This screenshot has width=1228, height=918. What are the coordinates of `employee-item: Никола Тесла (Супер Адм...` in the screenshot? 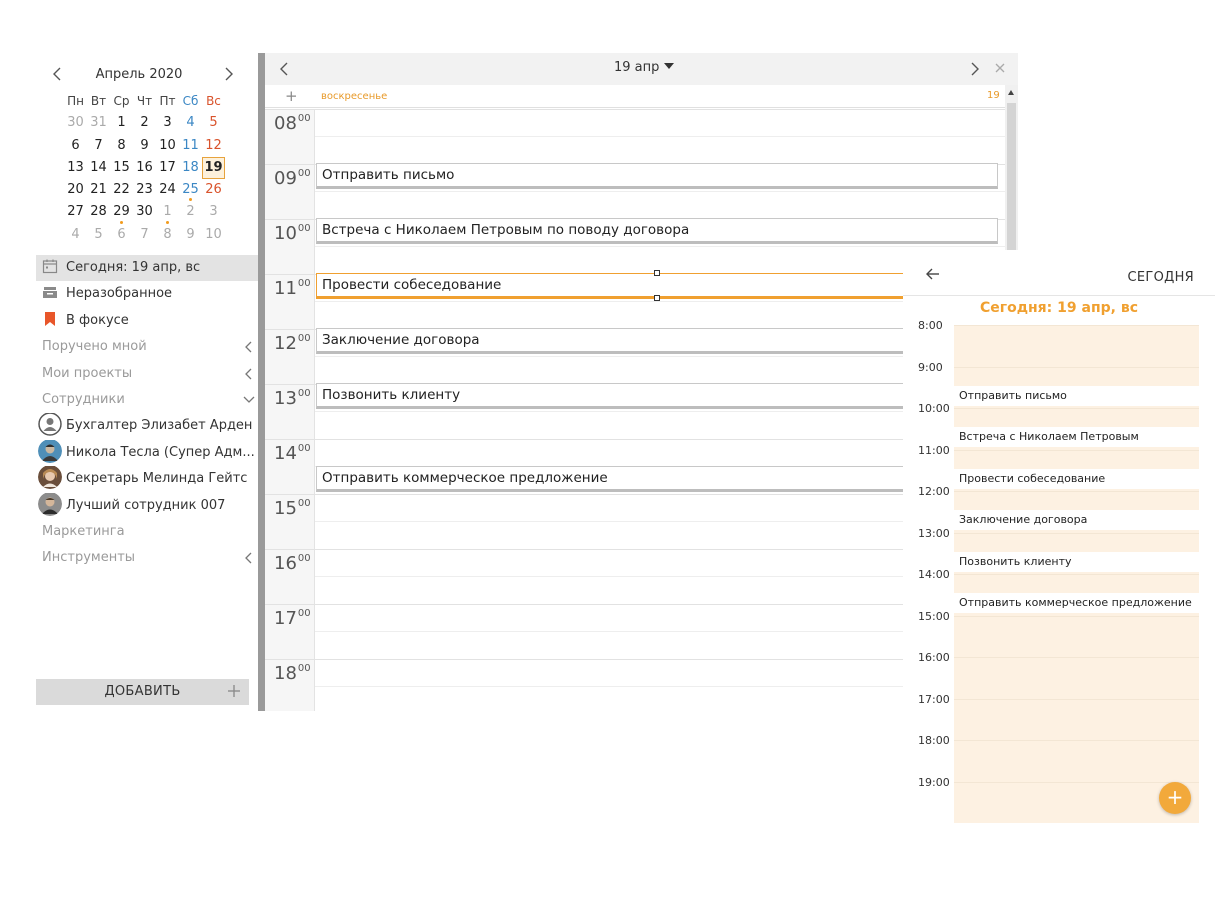 It's located at (147, 452).